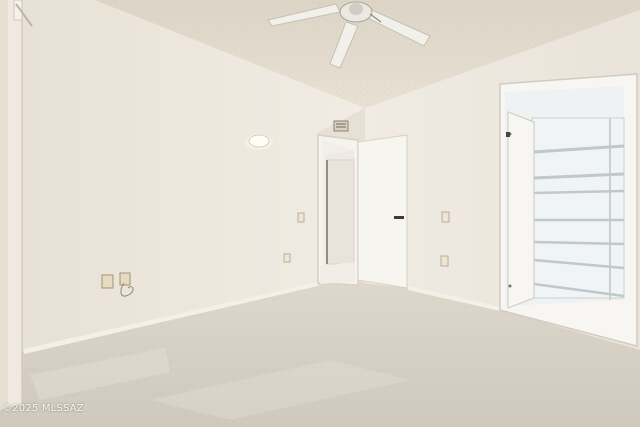 The height and width of the screenshot is (427, 640). I want to click on closet-door-handle, so click(508, 134).